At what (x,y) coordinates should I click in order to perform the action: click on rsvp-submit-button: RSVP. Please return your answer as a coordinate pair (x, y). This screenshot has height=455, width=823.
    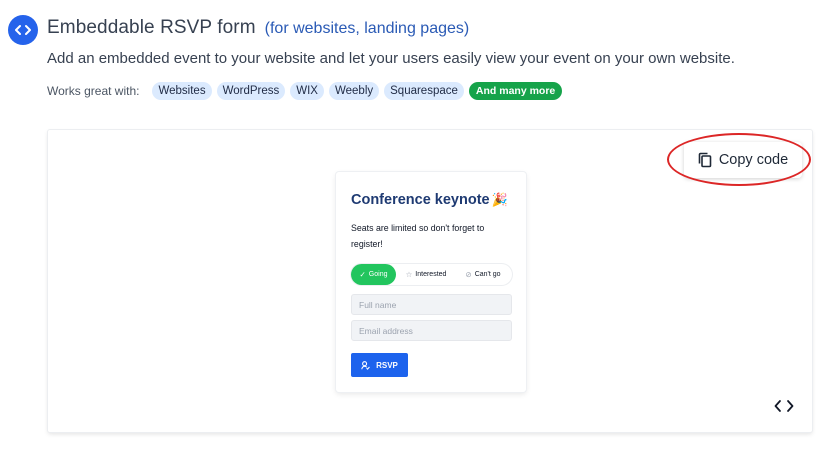
    Looking at the image, I should click on (379, 365).